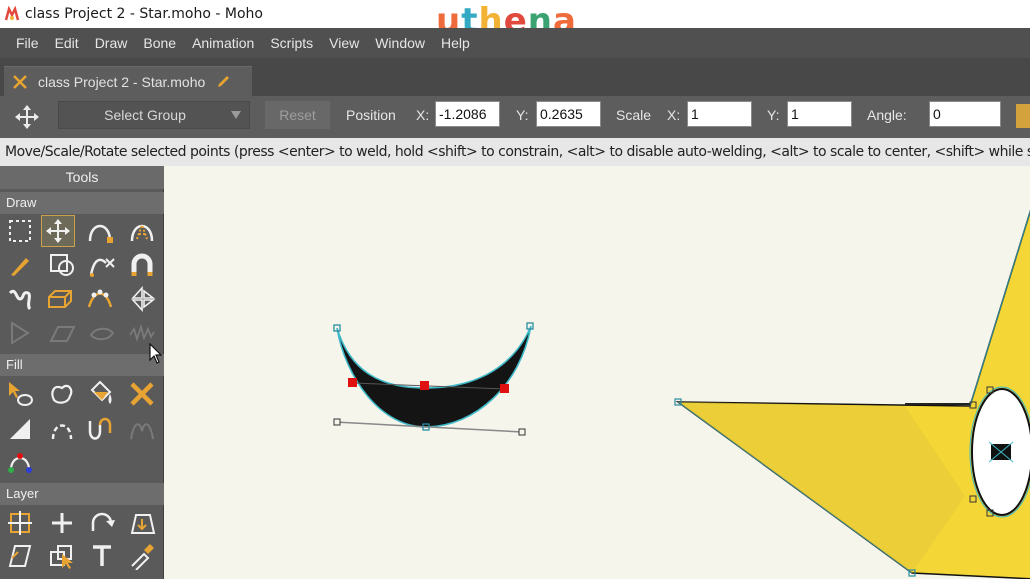  I want to click on menu-animation: Animation, so click(223, 43).